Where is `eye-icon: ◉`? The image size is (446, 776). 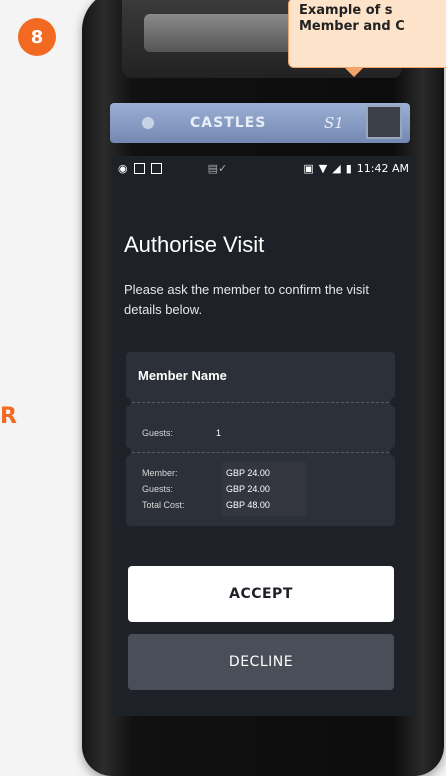 eye-icon: ◉ is located at coordinates (123, 168).